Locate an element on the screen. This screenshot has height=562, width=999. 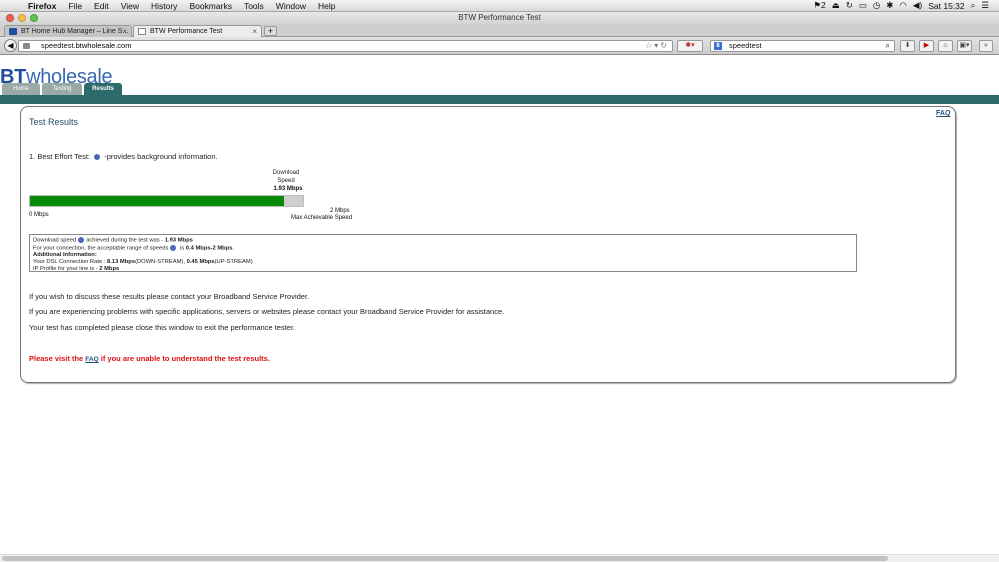
sidebar-icon: ▣▾ is located at coordinates (964, 45).